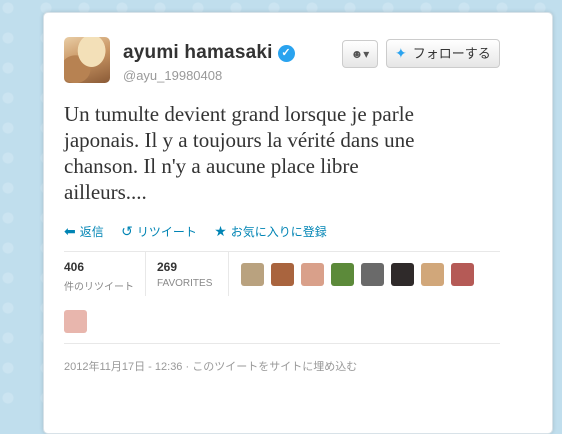 The height and width of the screenshot is (434, 562). Describe the element at coordinates (127, 231) in the screenshot. I see `retweet-icon: ↺` at that location.